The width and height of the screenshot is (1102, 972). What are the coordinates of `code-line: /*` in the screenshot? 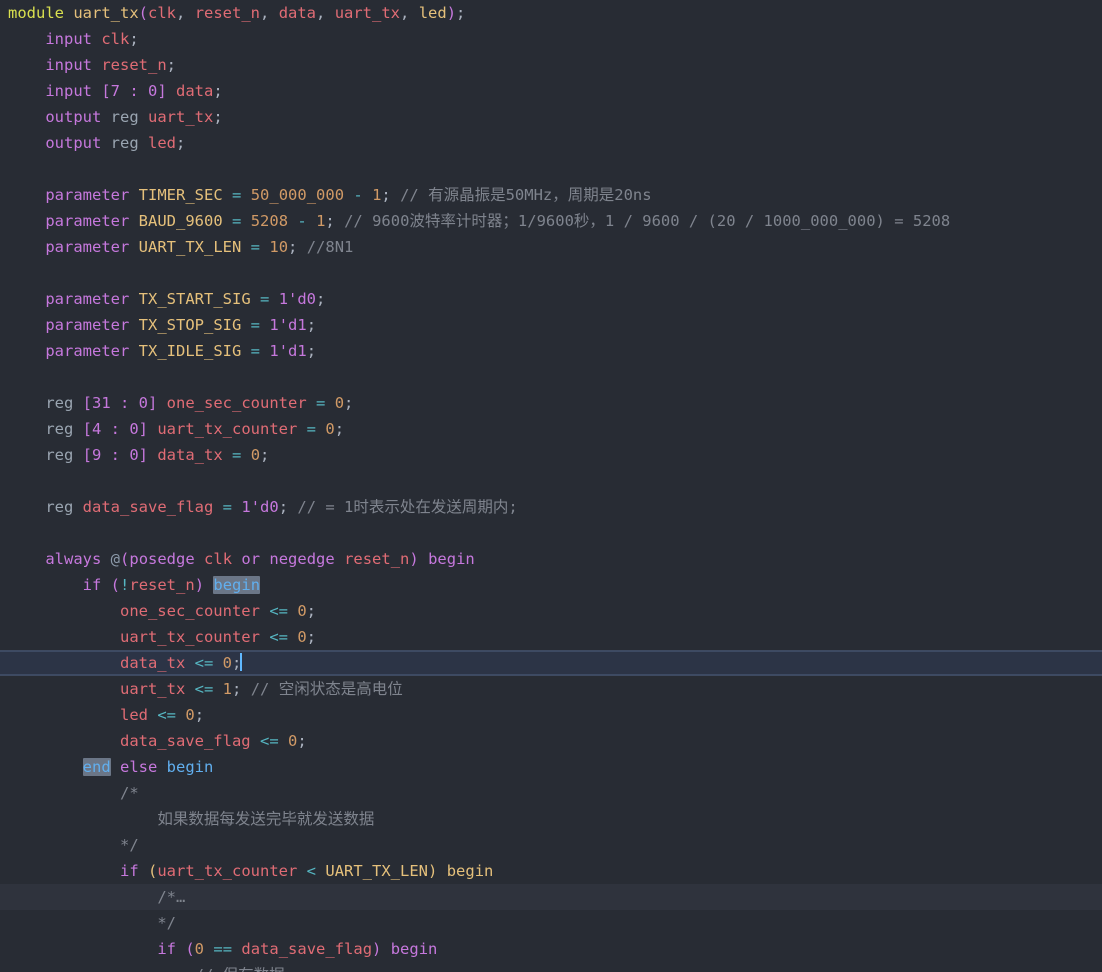 It's located at (551, 793).